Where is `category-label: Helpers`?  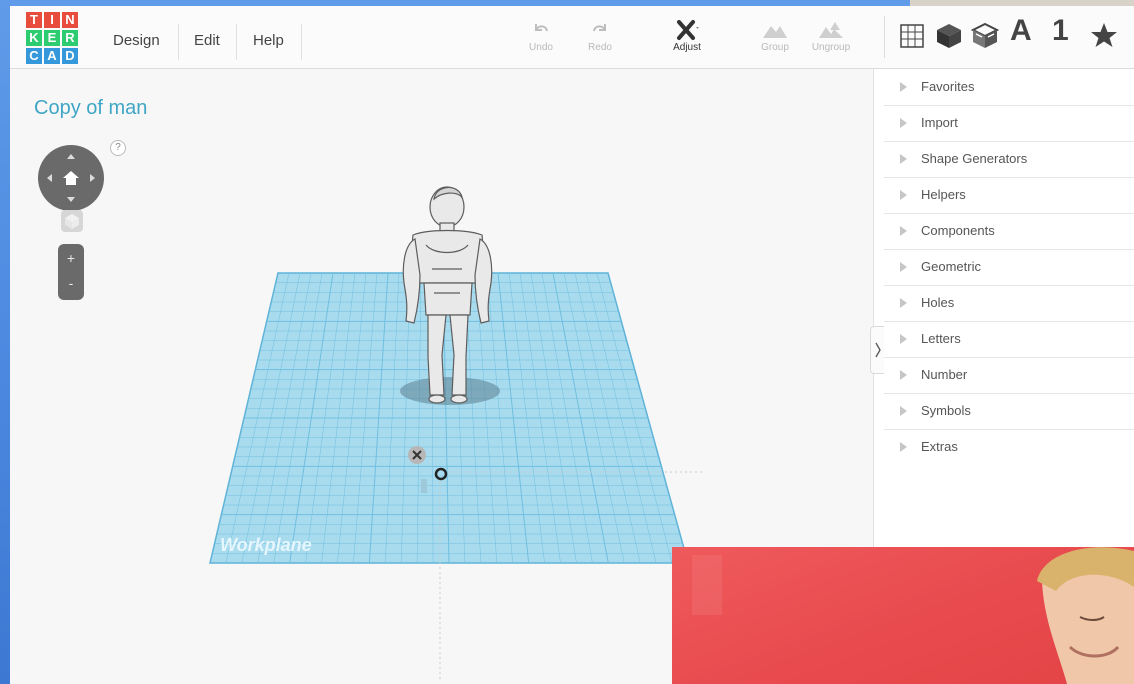 category-label: Helpers is located at coordinates (943, 194).